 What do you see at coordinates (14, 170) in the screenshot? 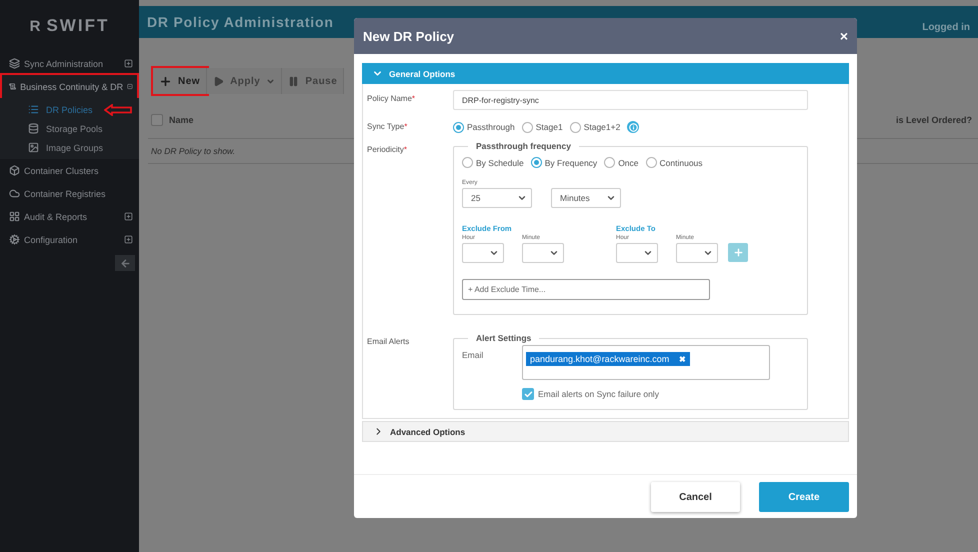
I see `cube-icon` at bounding box center [14, 170].